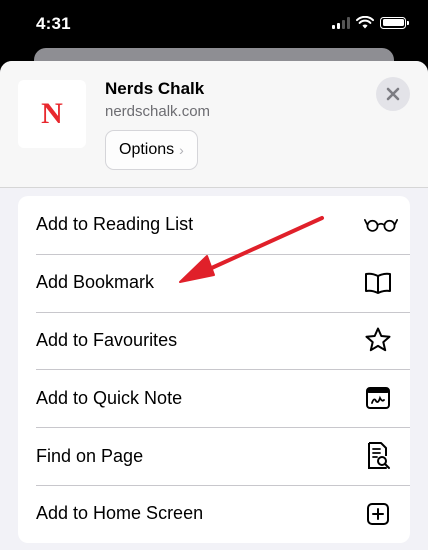 This screenshot has height=550, width=428. I want to click on site-title: Nerds Chalk, so click(155, 88).